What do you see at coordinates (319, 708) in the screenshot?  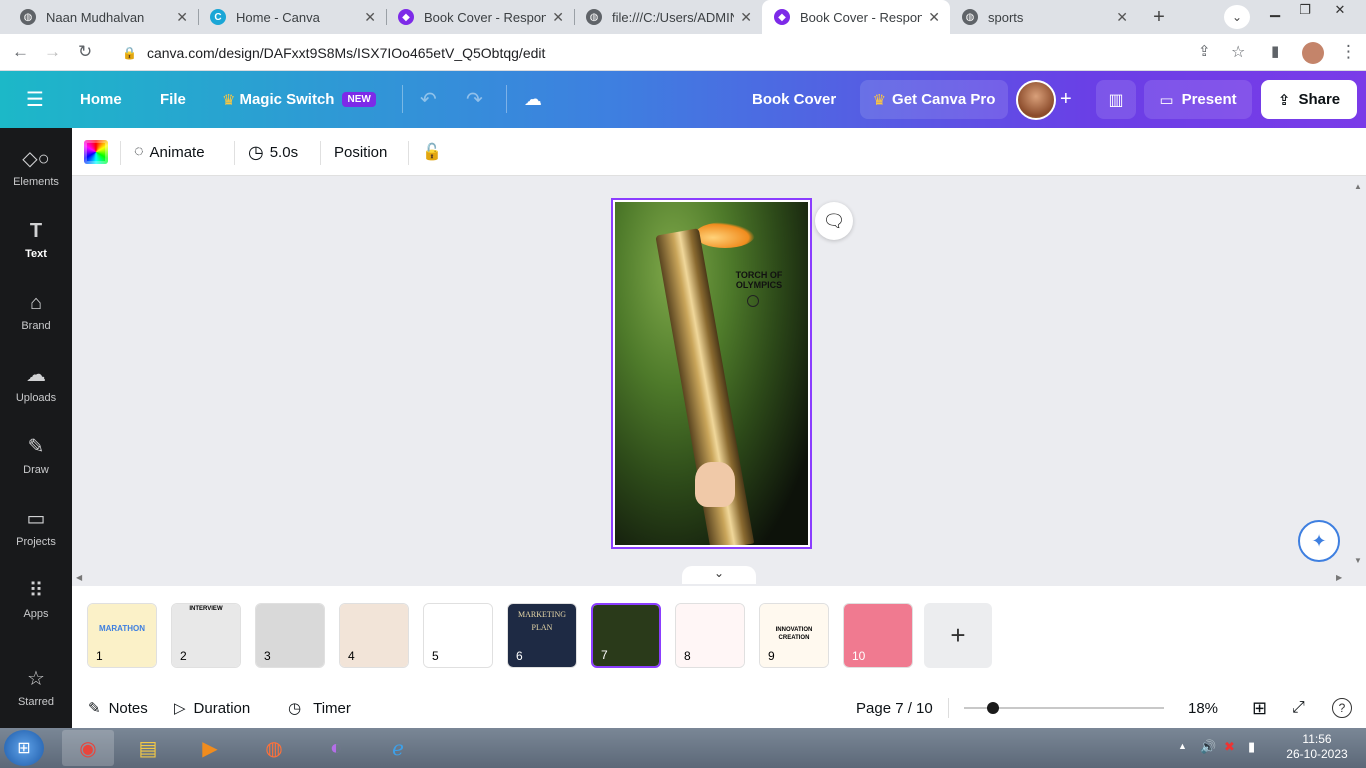 I see `timer-button: ◷ Timer` at bounding box center [319, 708].